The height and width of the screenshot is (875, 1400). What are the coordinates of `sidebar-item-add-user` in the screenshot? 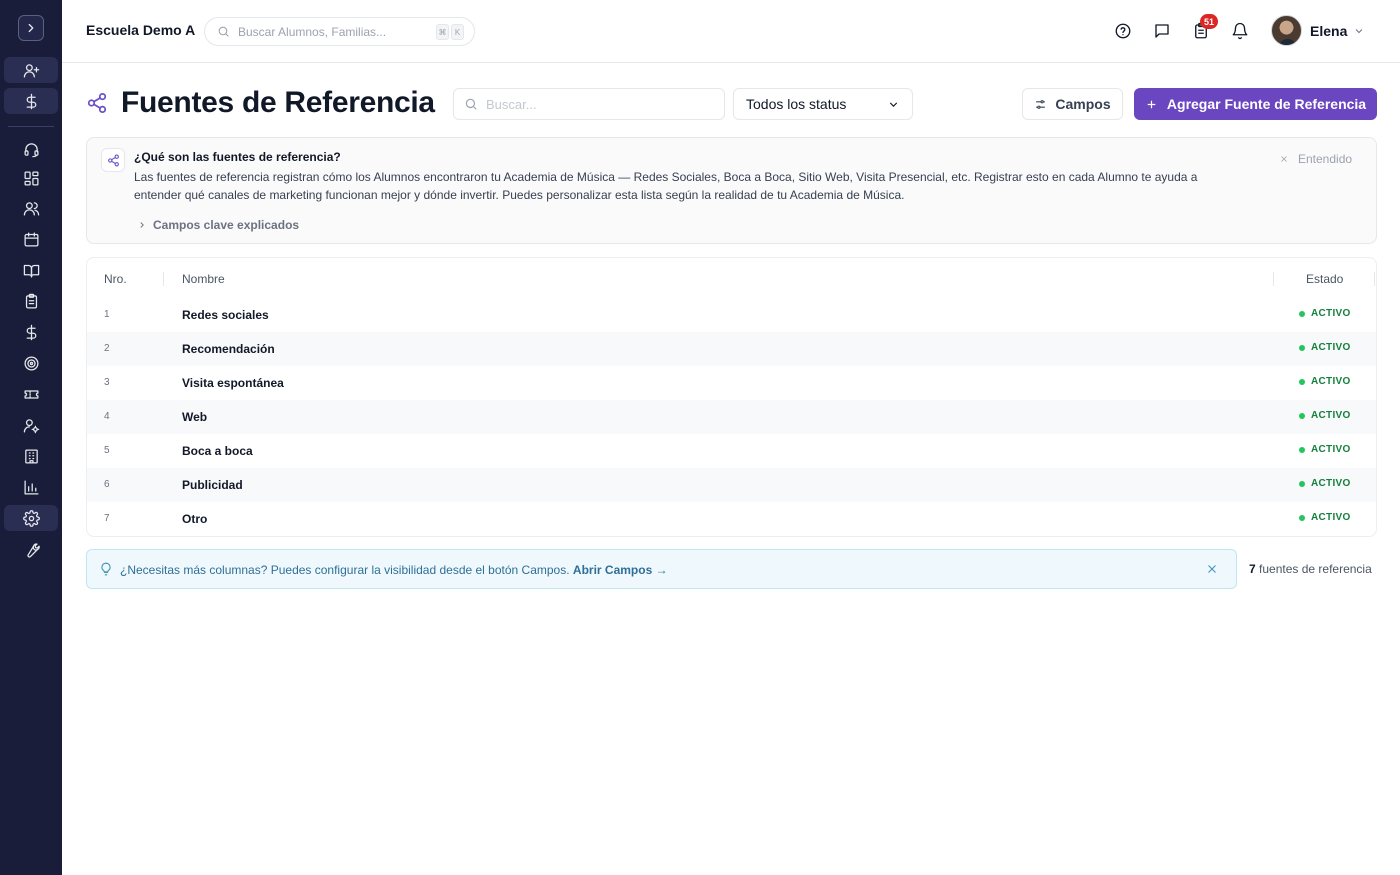 It's located at (31, 70).